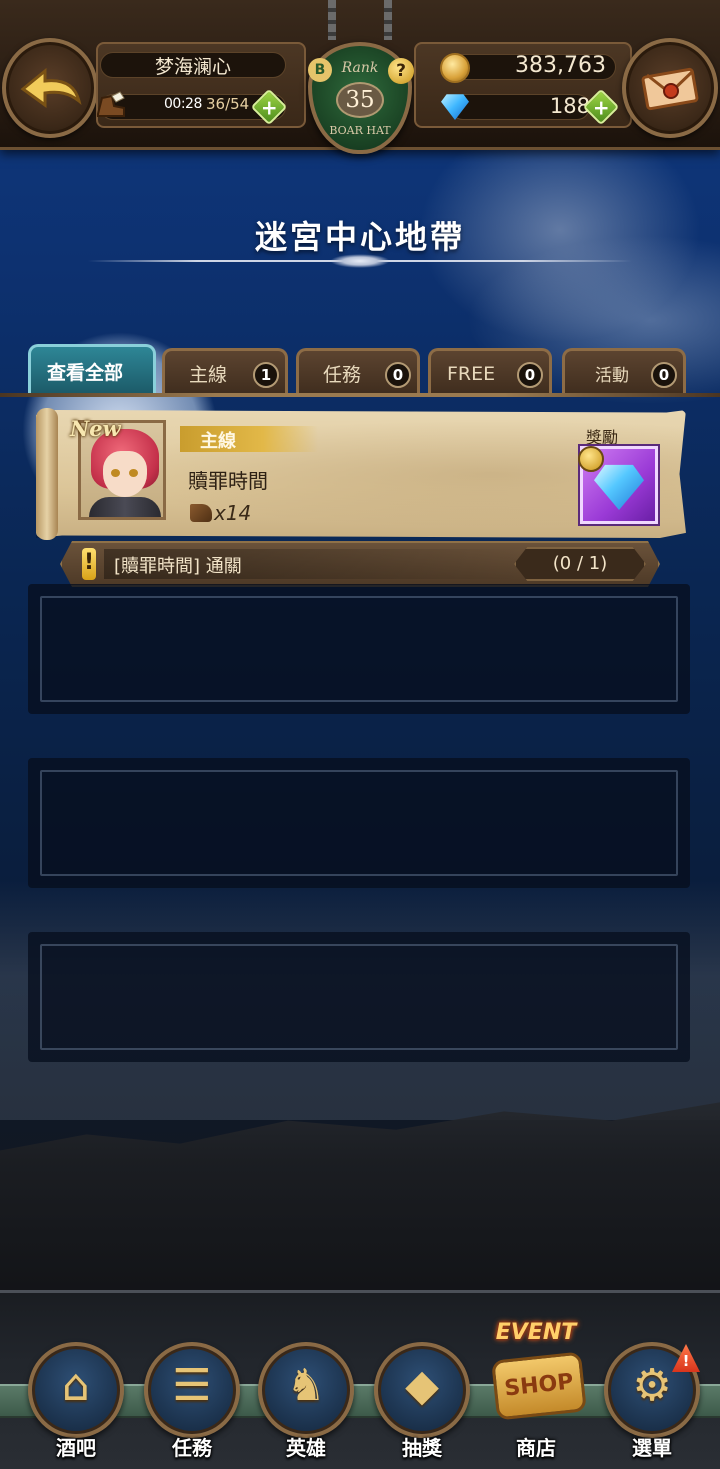 This screenshot has width=720, height=1469. Describe the element at coordinates (95, 428) in the screenshot. I see `new-badge: New` at that location.